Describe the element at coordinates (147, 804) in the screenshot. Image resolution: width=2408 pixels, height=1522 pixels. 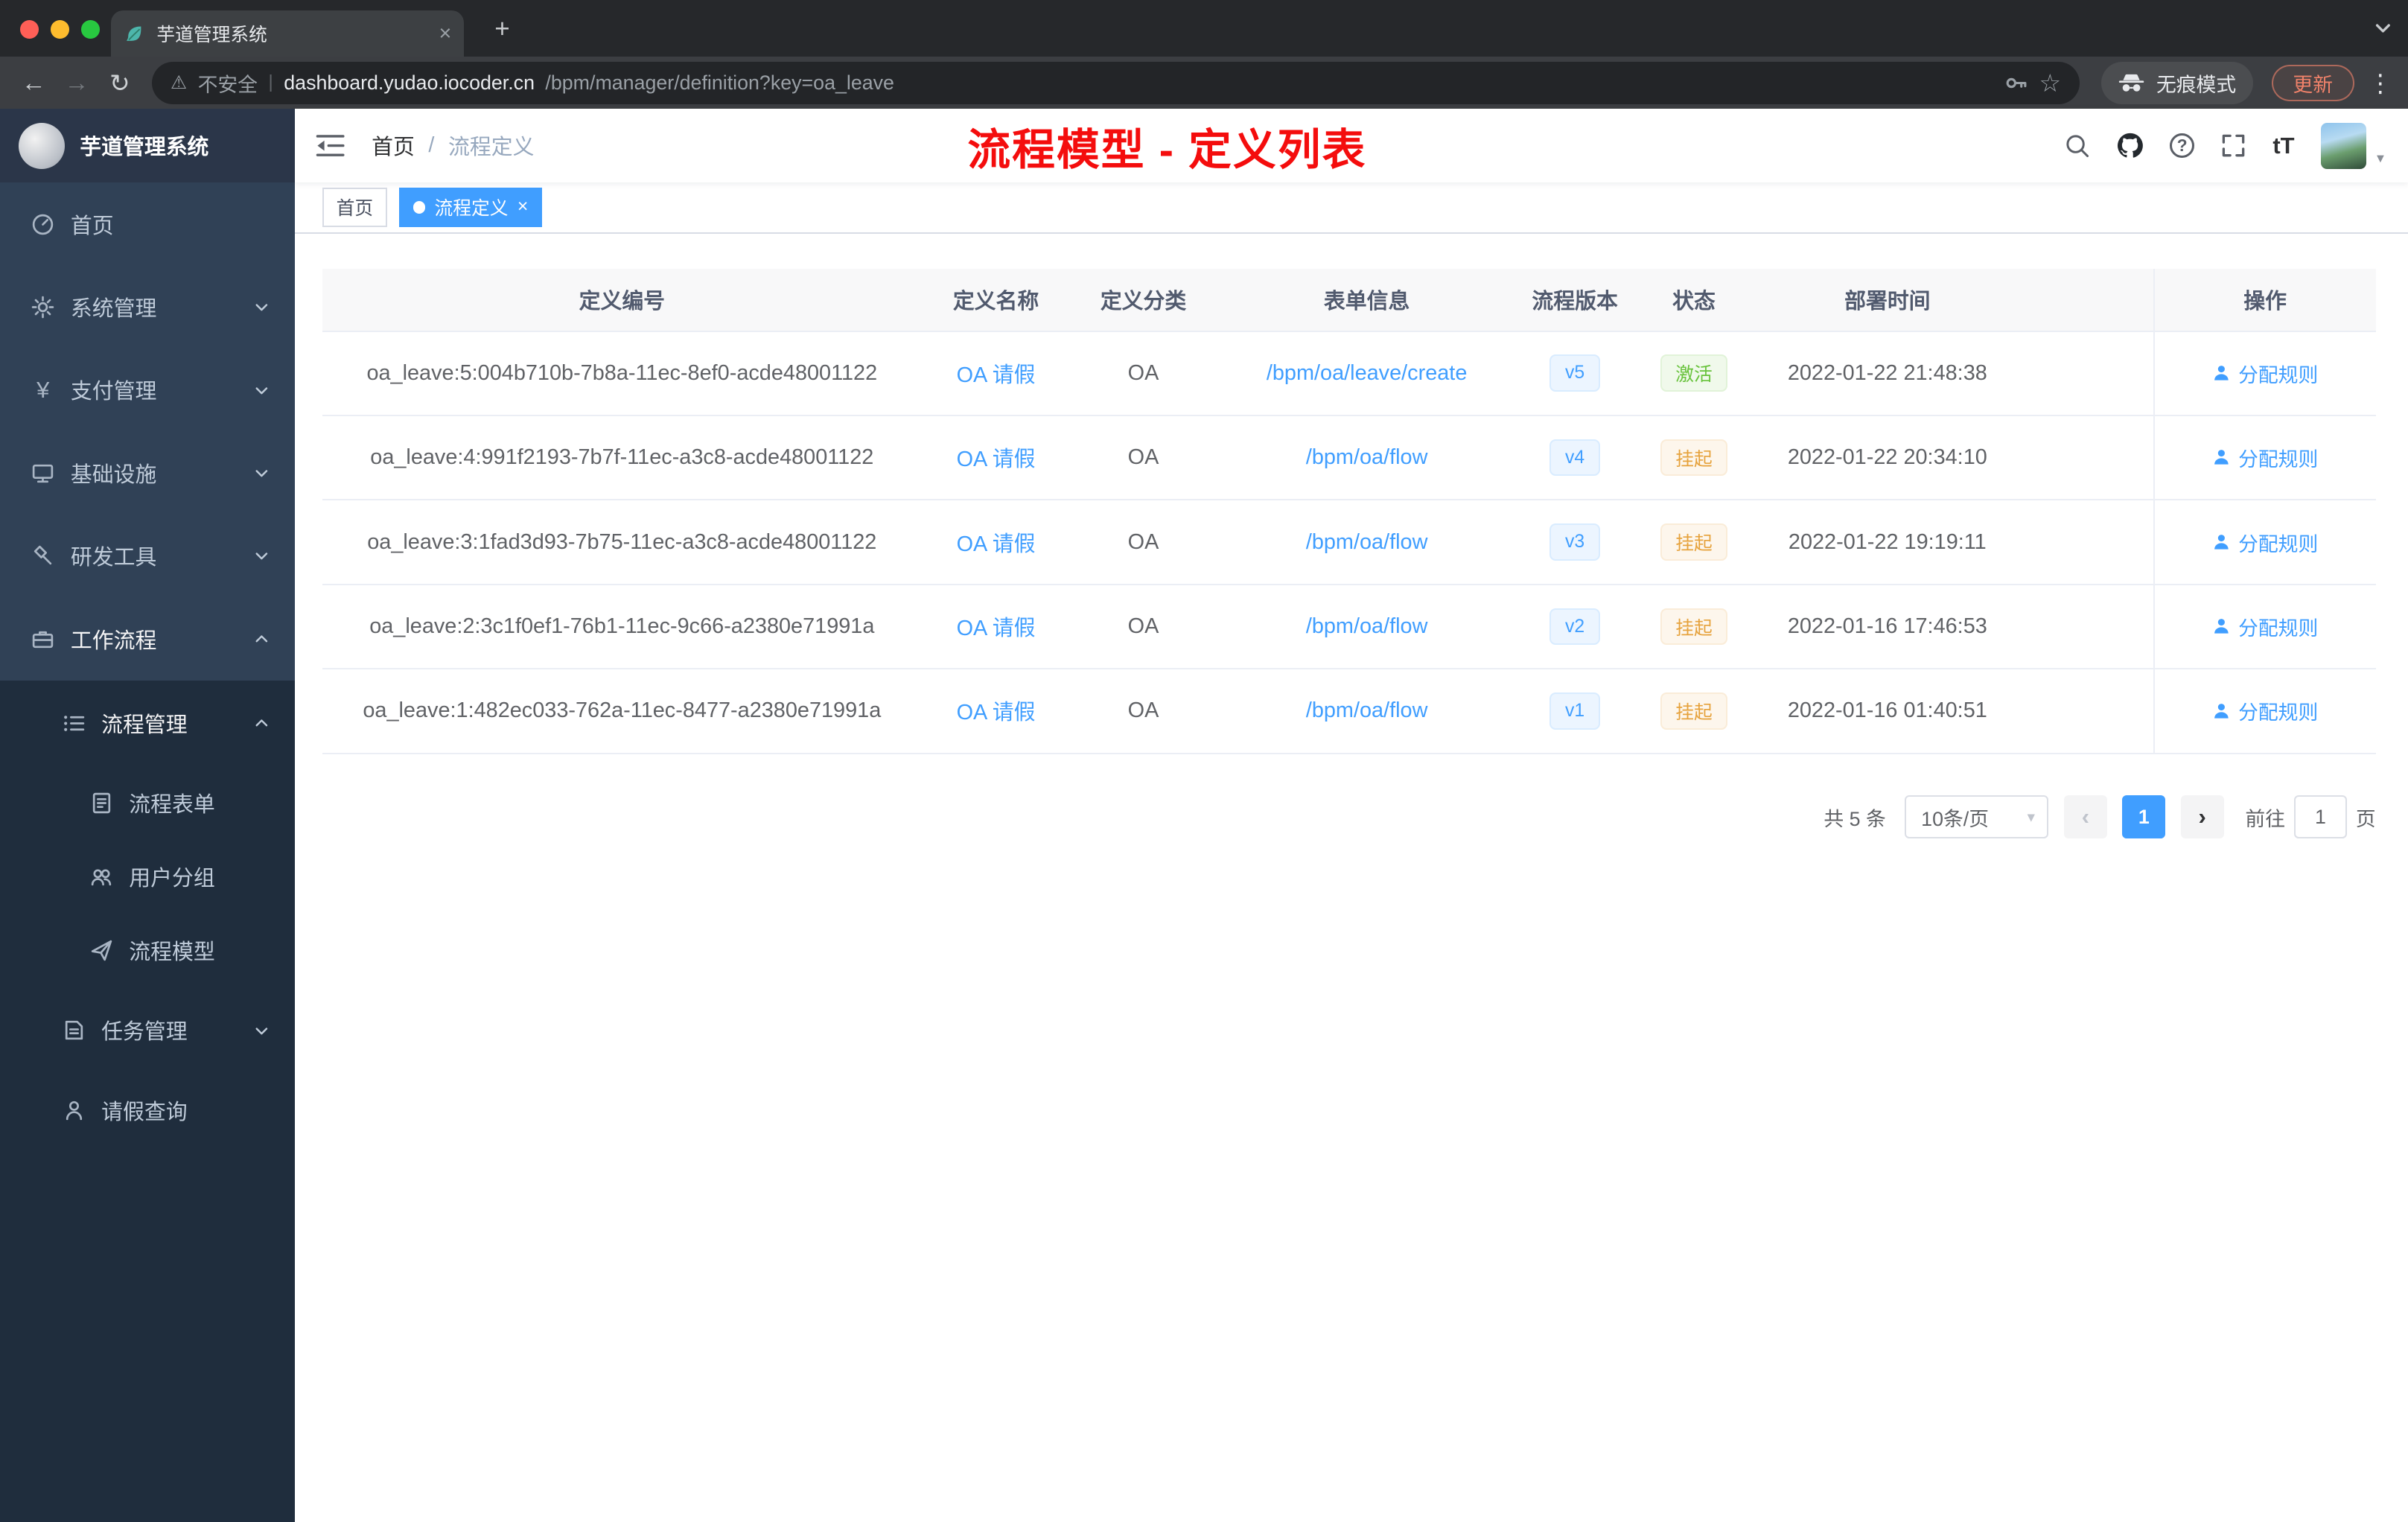
I see `sidebar-item-process-form: 流程表单` at that location.